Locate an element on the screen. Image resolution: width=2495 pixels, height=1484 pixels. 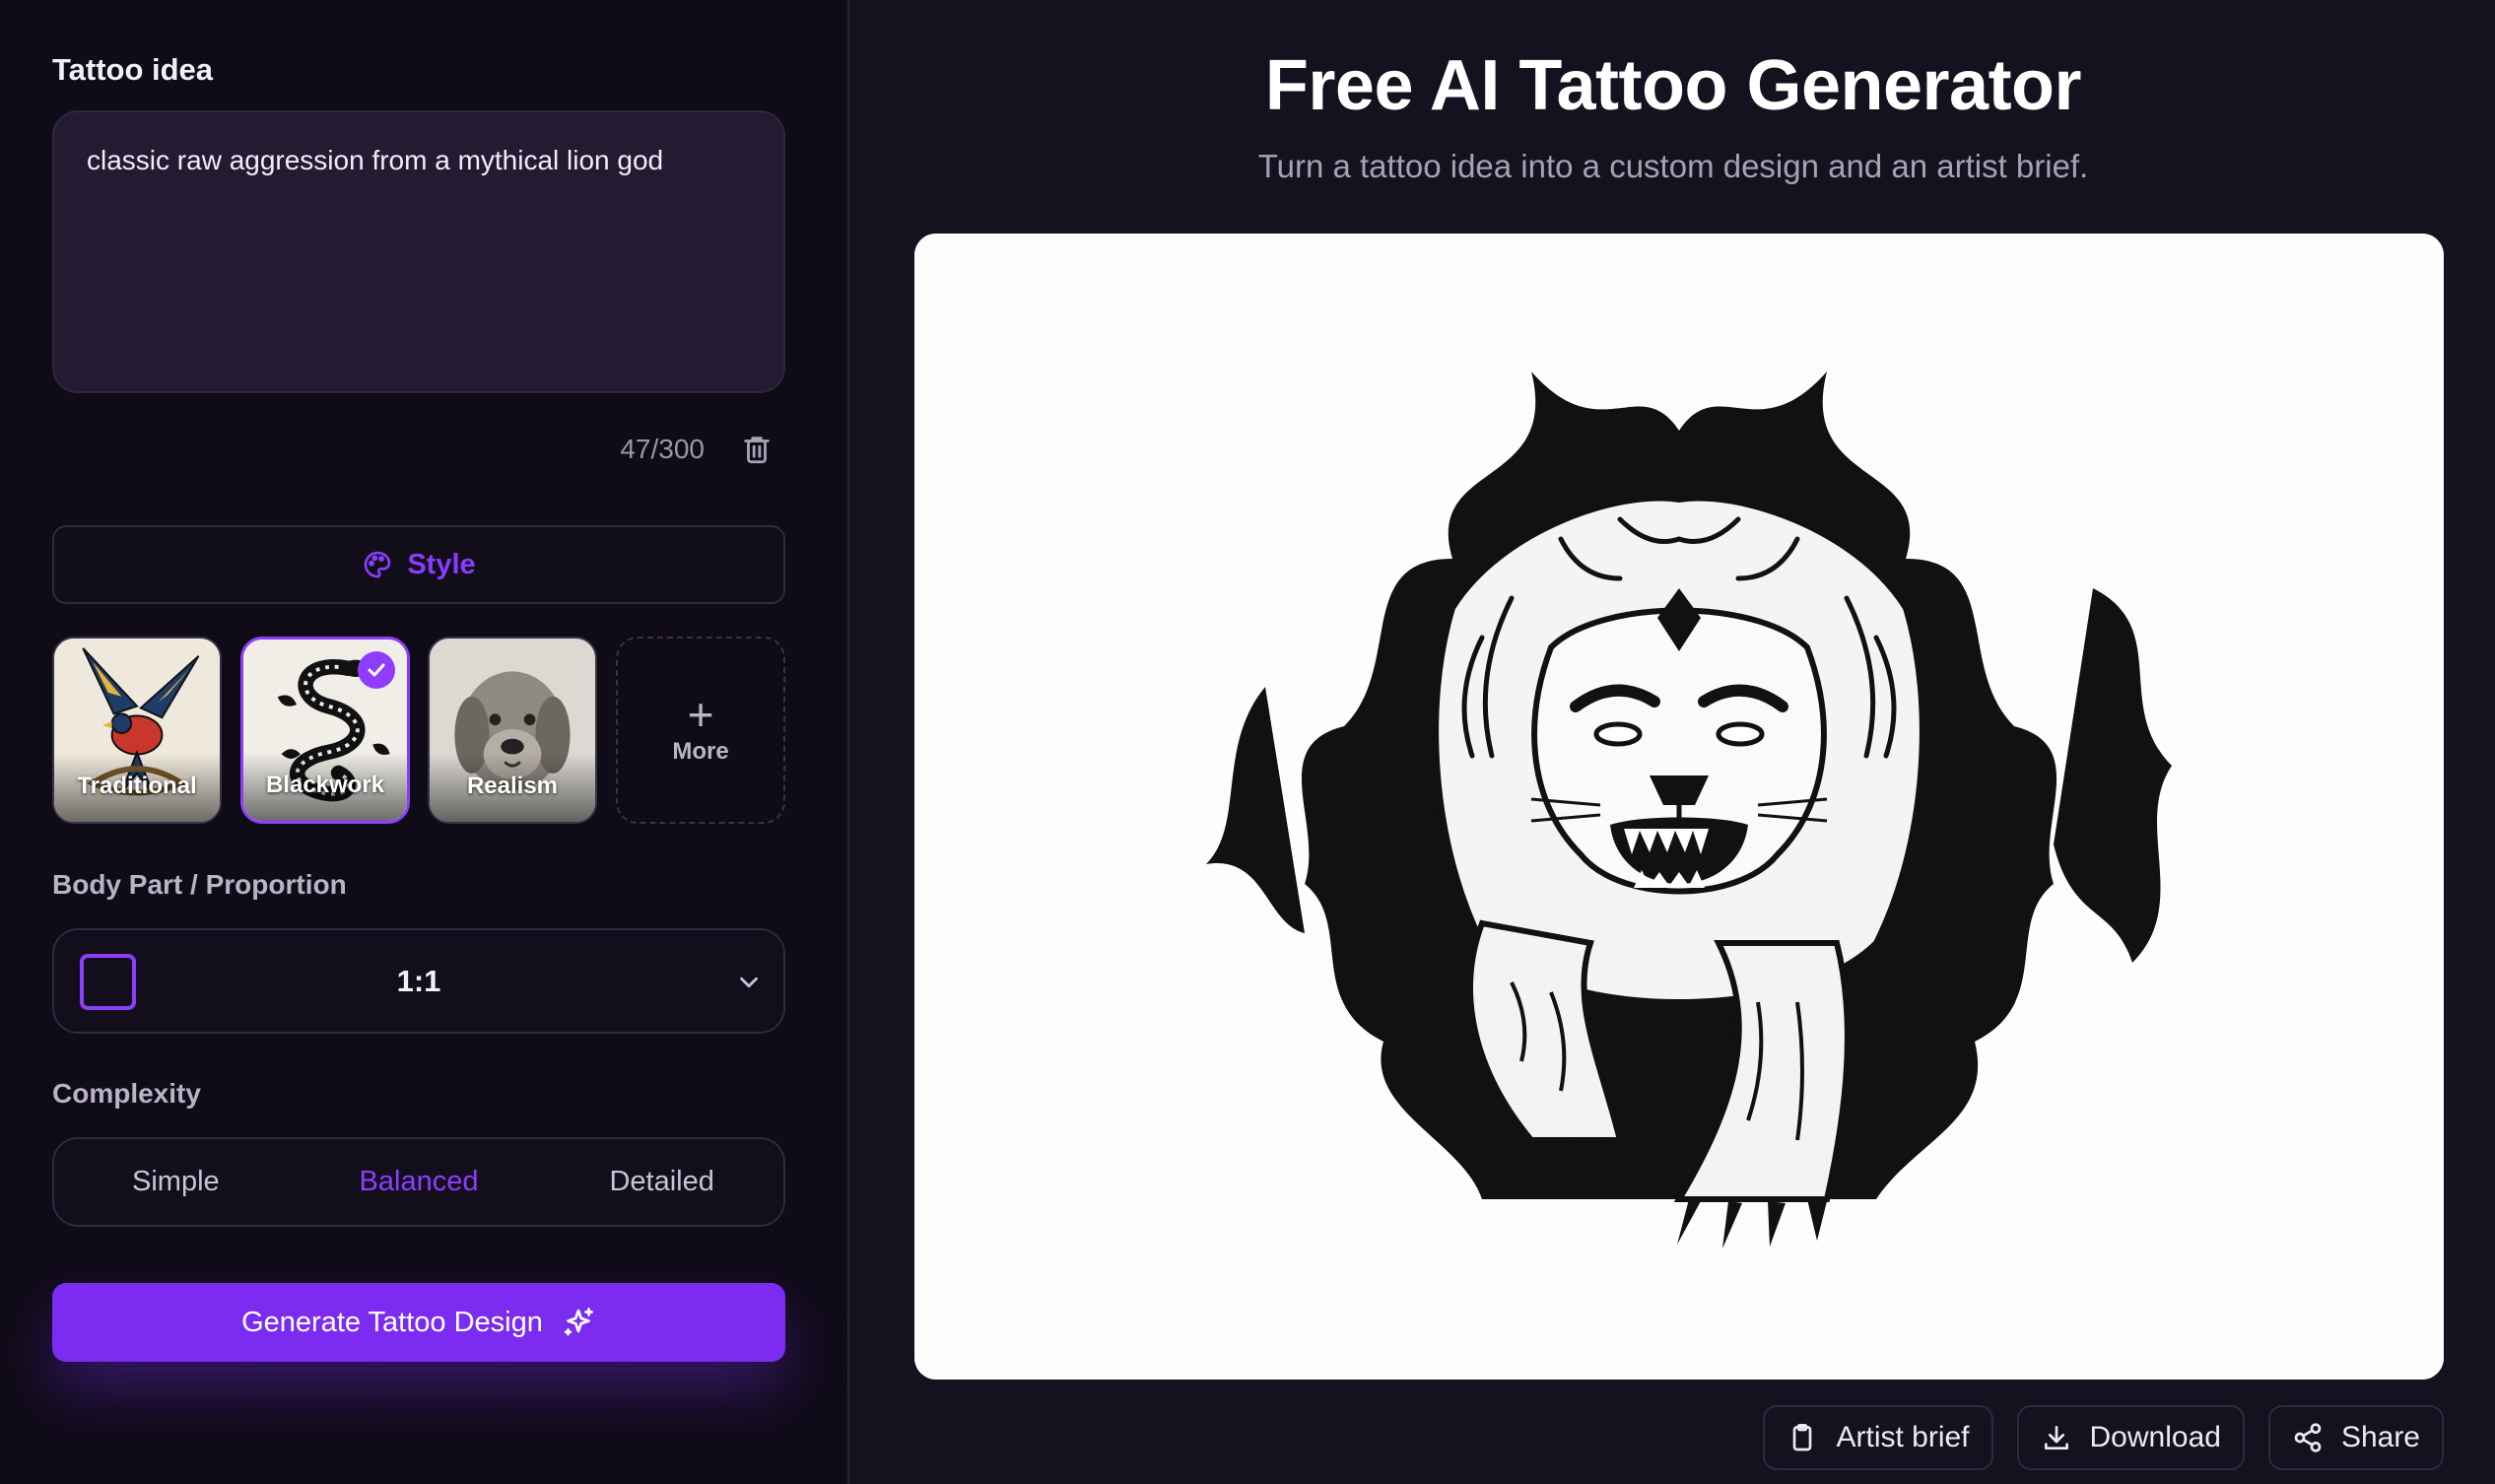
style-options: Traditional Blackwork Realism + More is located at coordinates (418, 730).